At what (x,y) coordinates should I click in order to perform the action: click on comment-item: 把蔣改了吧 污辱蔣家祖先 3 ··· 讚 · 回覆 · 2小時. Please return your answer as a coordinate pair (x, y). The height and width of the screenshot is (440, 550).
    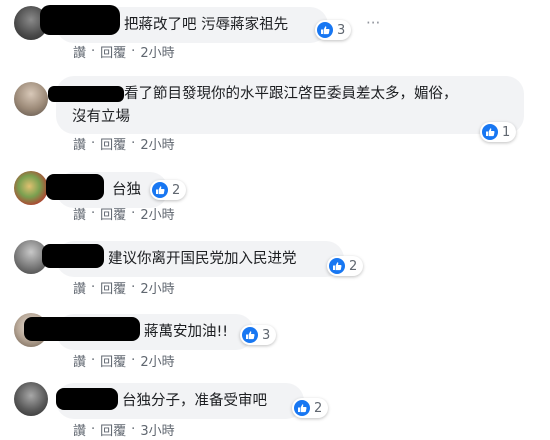
    Looking at the image, I should click on (275, 30).